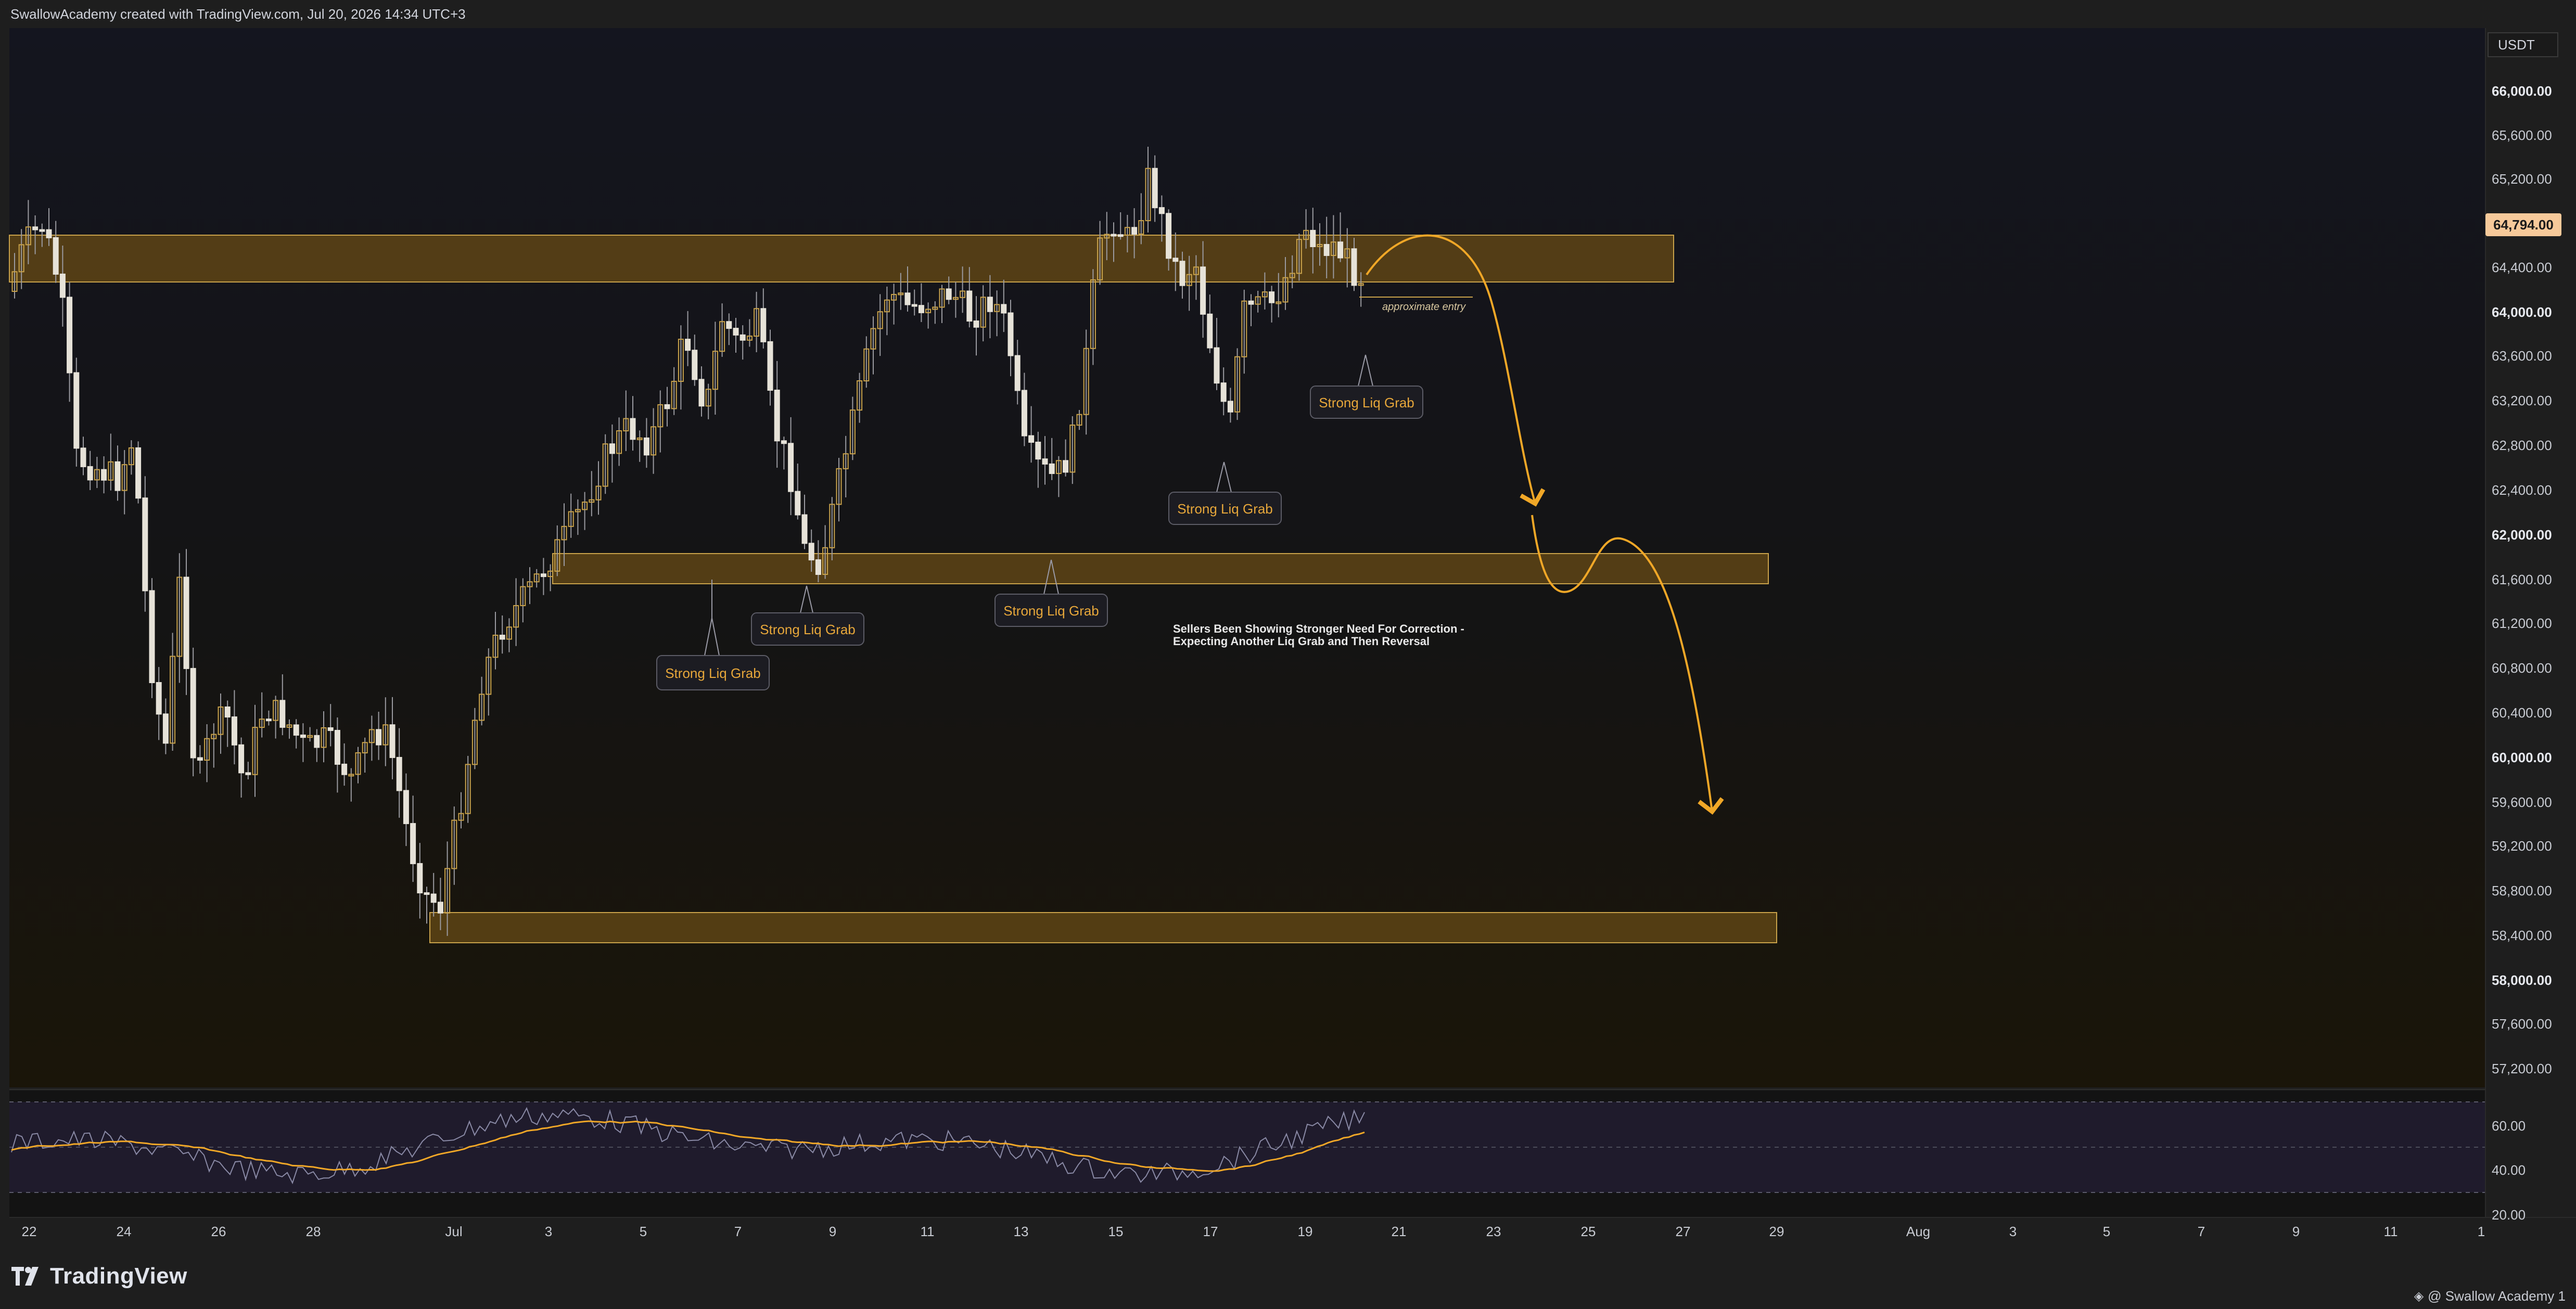 The height and width of the screenshot is (1309, 2576). What do you see at coordinates (1399, 1231) in the screenshot?
I see `time-axis-label: 21` at bounding box center [1399, 1231].